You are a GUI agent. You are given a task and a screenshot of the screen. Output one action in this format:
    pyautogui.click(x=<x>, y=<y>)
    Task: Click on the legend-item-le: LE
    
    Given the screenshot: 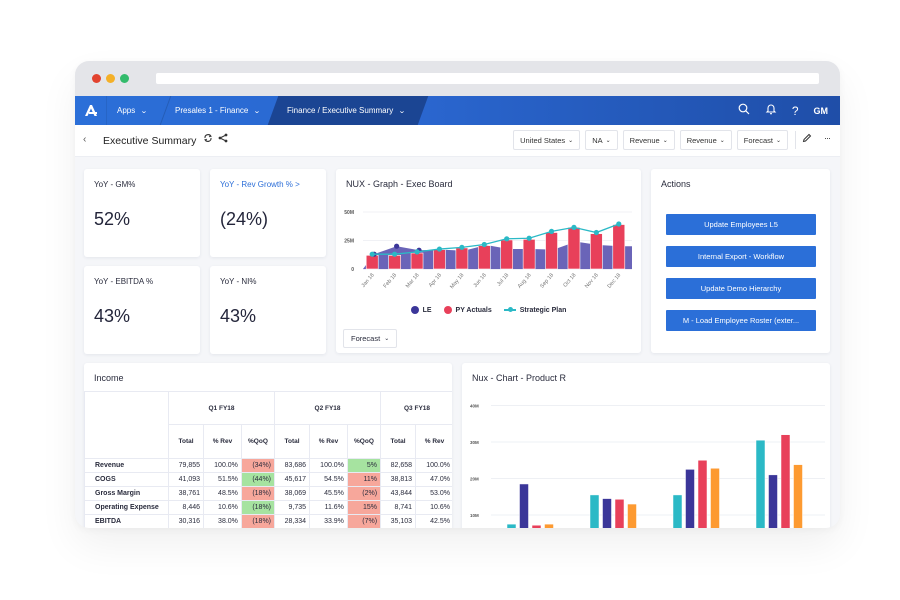 What is the action you would take?
    pyautogui.click(x=421, y=310)
    